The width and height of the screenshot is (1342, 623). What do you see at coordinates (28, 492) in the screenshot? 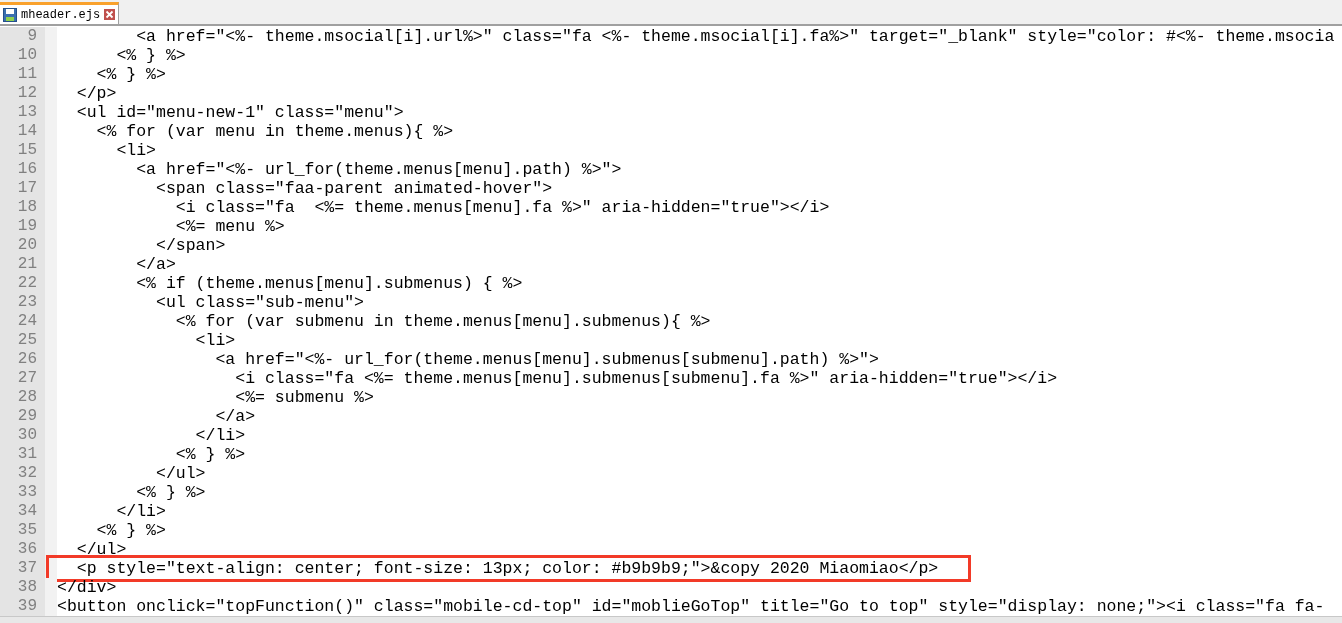
I see `line-number: 33` at bounding box center [28, 492].